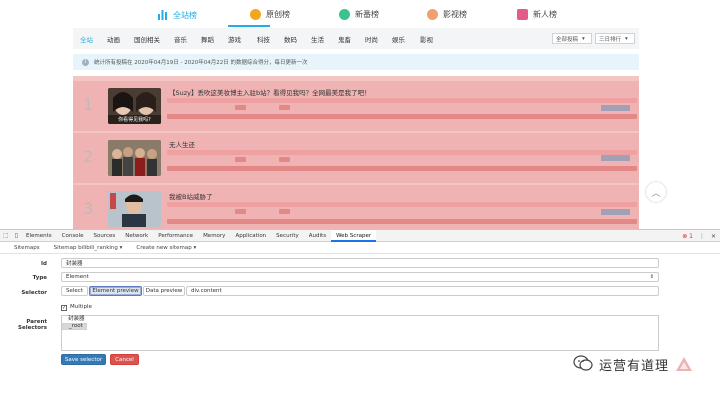  I want to click on sub-nav-item: 时尚, so click(371, 39).